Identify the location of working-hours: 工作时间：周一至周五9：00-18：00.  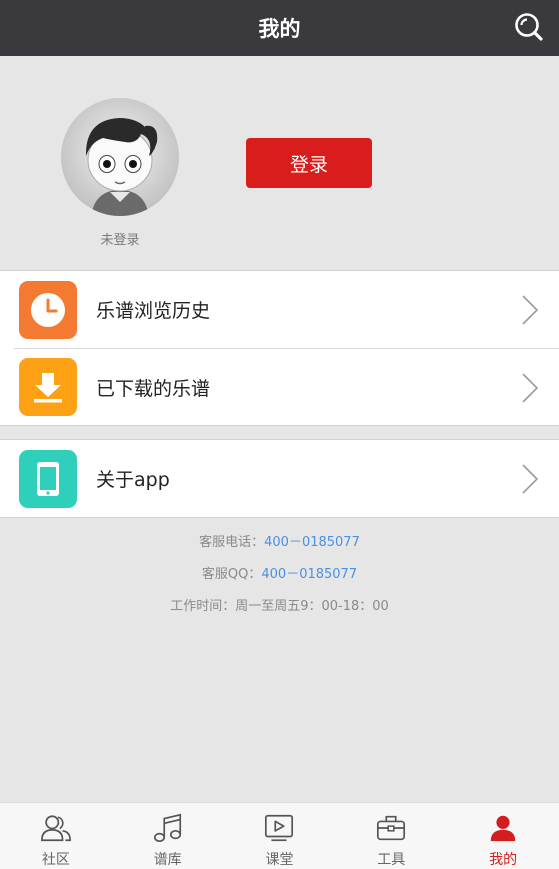
(279, 606).